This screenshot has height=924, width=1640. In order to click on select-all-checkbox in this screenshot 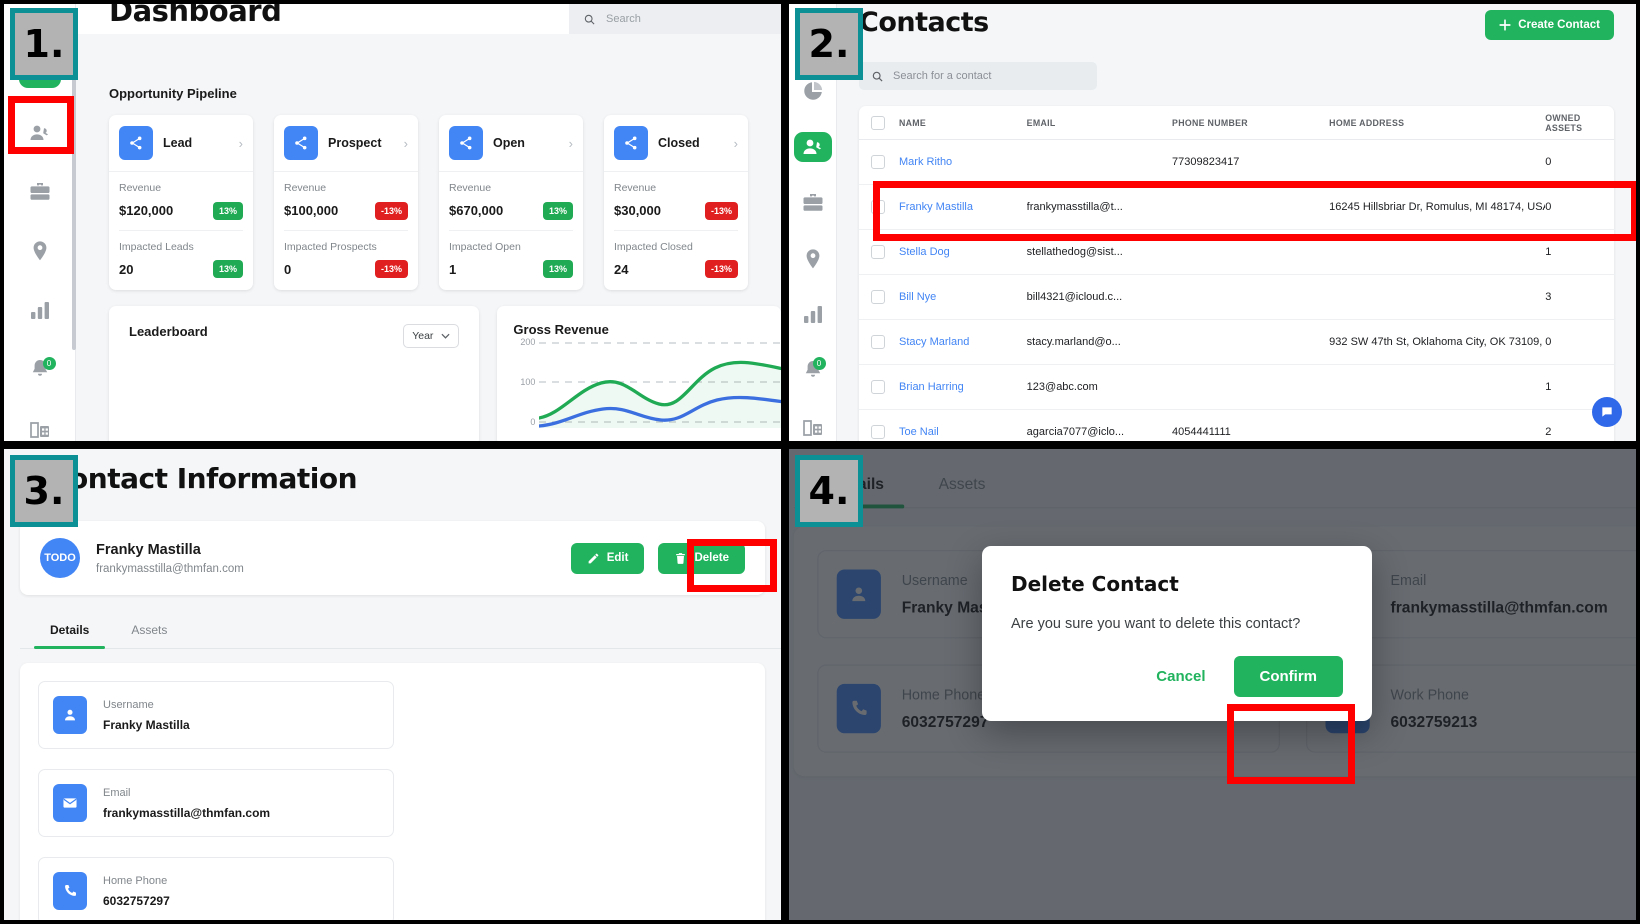, I will do `click(878, 122)`.